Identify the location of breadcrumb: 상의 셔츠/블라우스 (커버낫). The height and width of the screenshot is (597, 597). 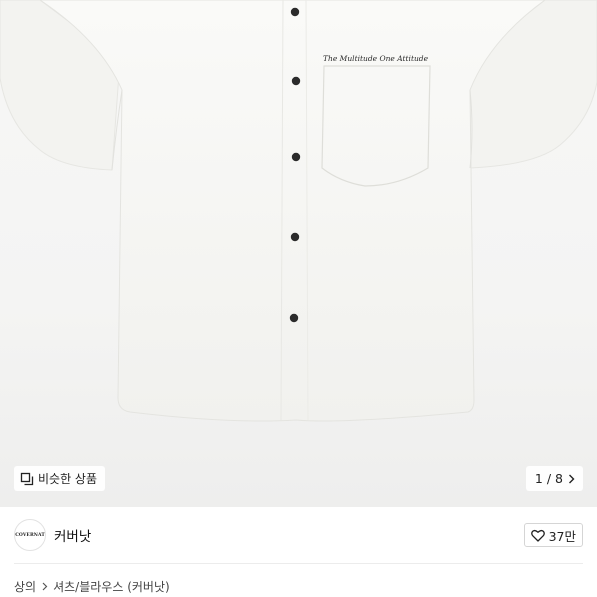
(92, 586).